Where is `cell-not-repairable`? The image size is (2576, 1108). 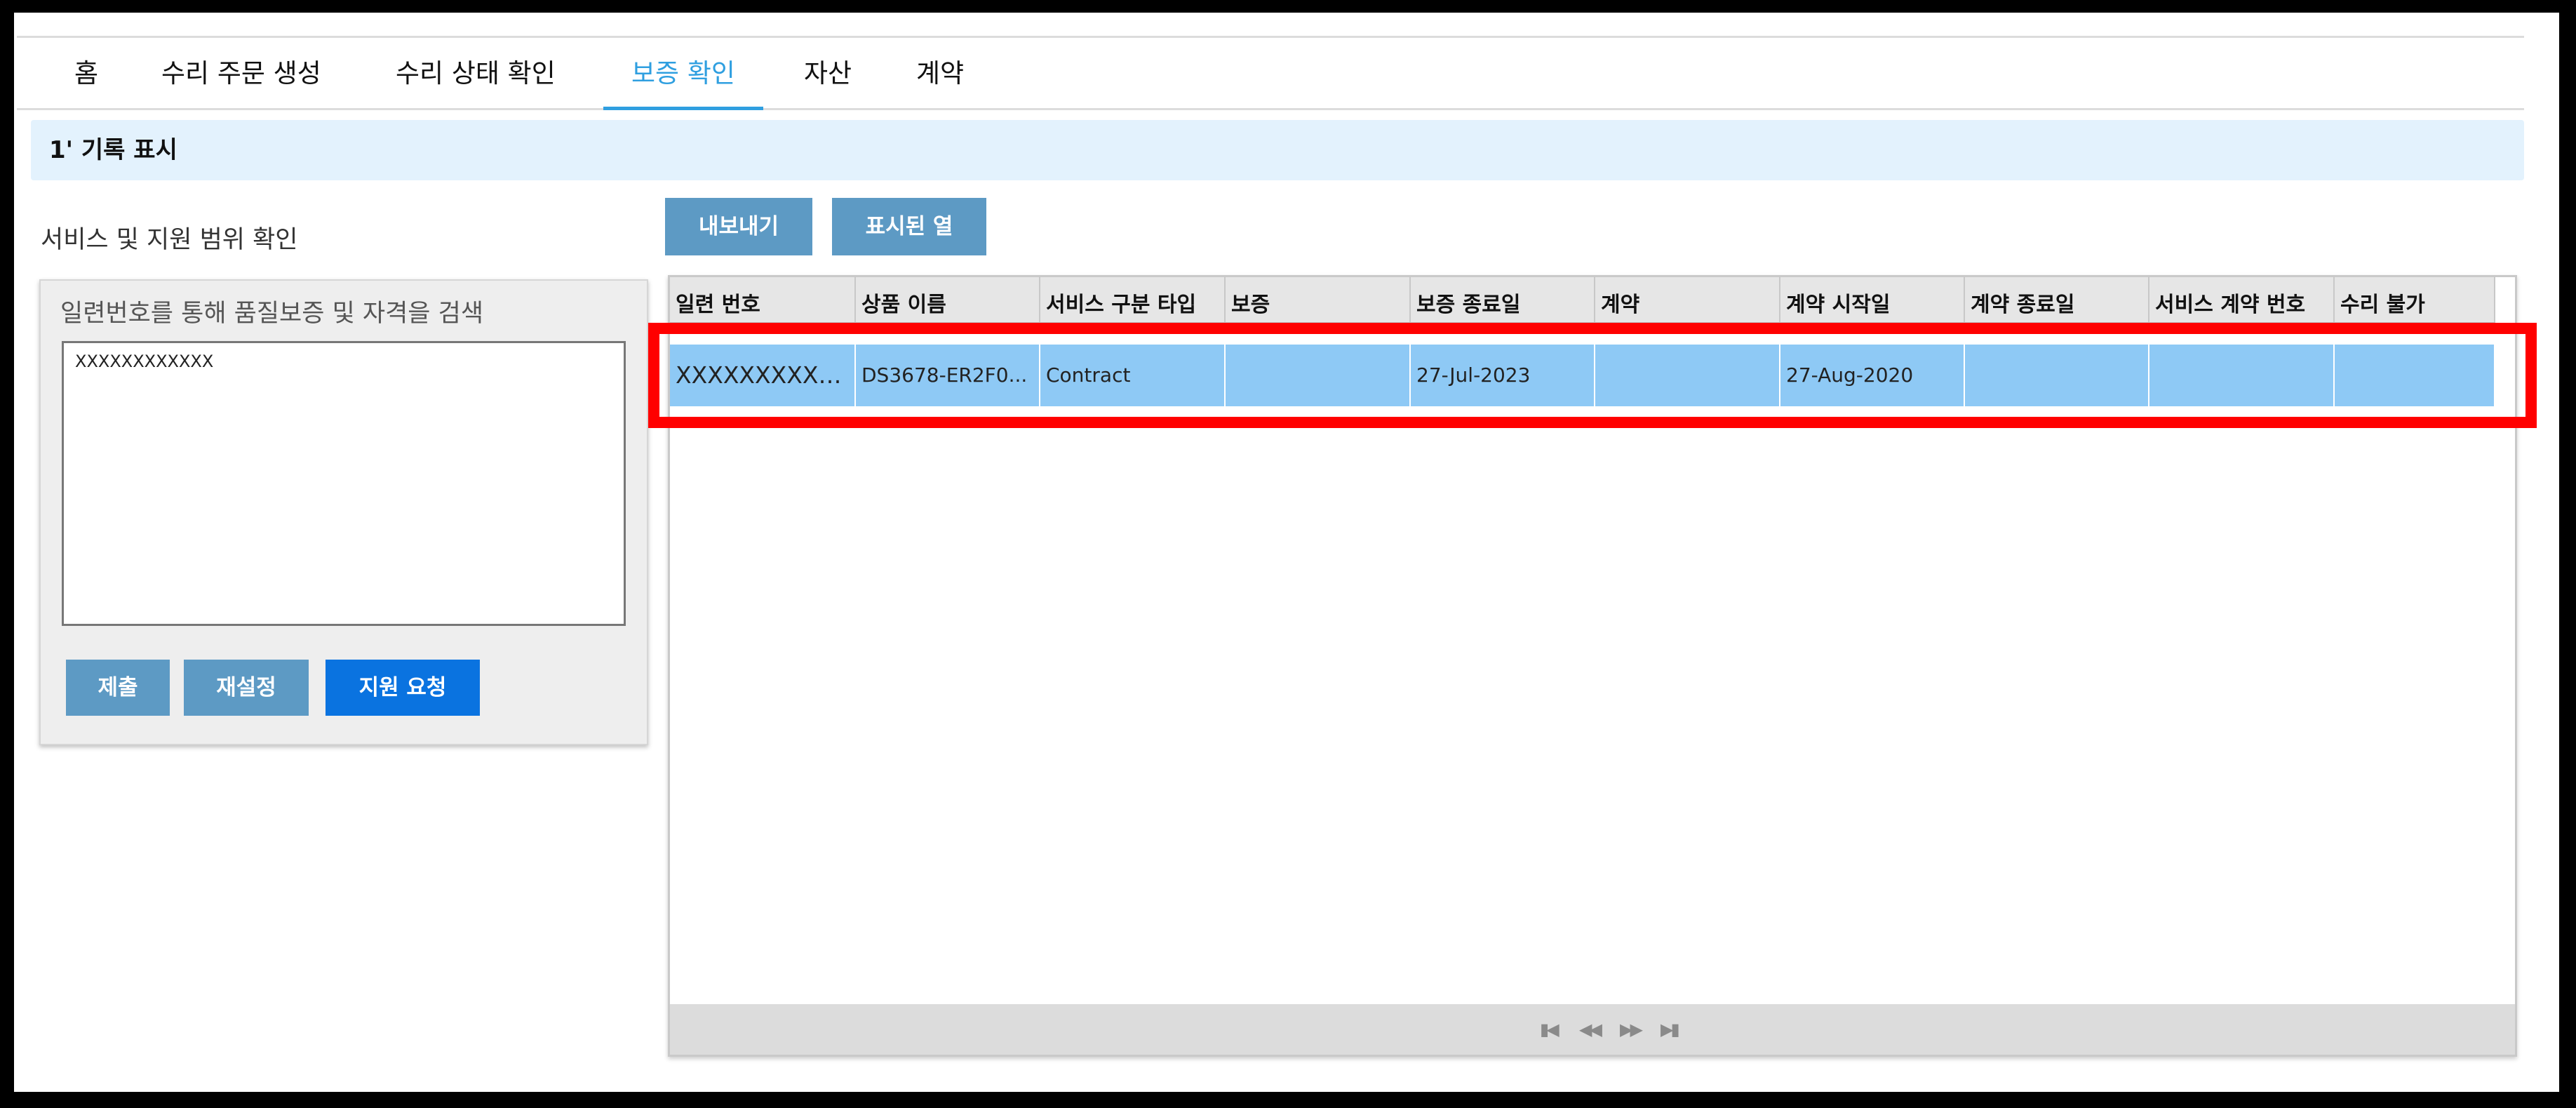 cell-not-repairable is located at coordinates (2415, 376).